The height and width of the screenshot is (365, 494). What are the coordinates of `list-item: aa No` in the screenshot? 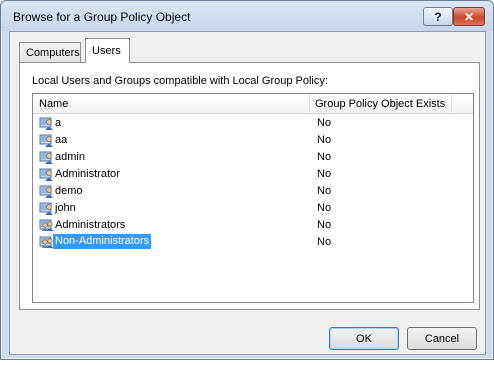 It's located at (253, 140).